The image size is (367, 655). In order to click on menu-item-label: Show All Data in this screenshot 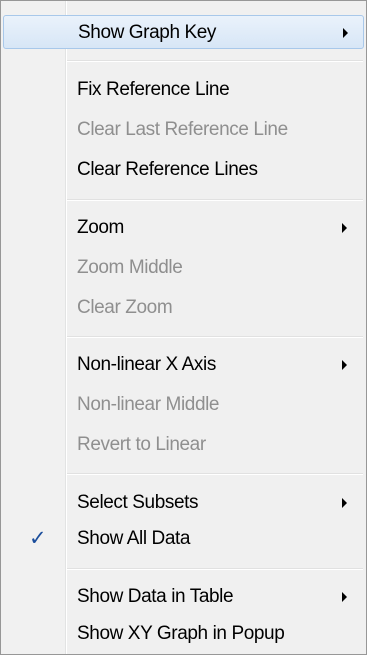, I will do `click(134, 538)`.